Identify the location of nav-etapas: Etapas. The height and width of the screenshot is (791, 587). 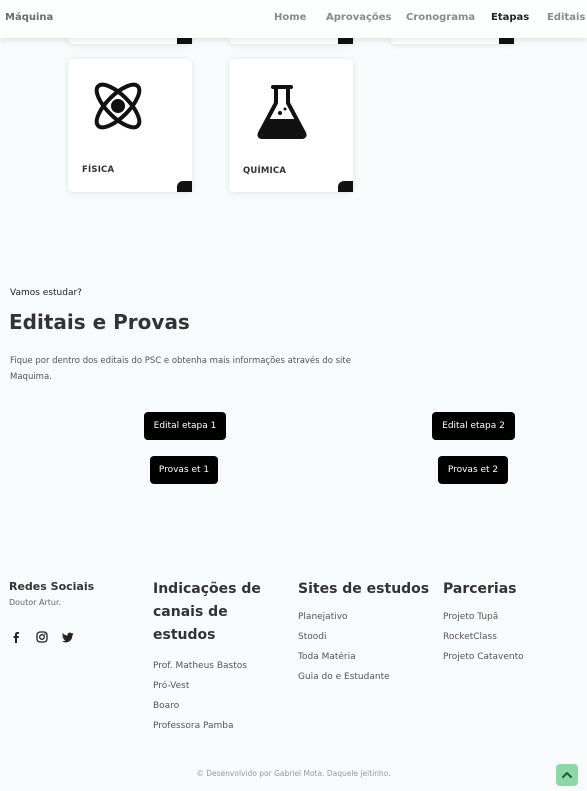
(510, 17).